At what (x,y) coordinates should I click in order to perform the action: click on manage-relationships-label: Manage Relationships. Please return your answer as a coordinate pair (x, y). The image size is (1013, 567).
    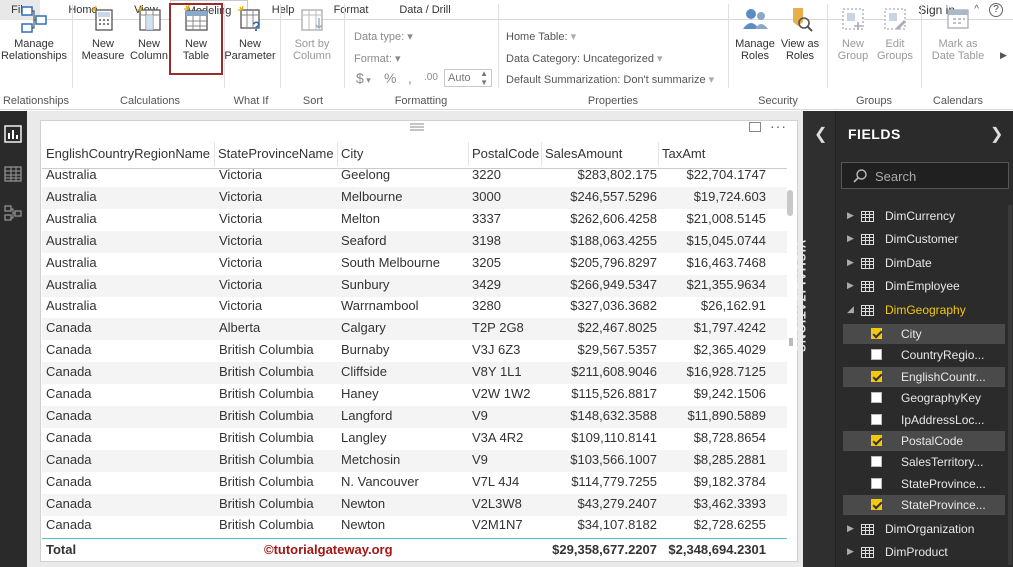
    Looking at the image, I should click on (34, 50).